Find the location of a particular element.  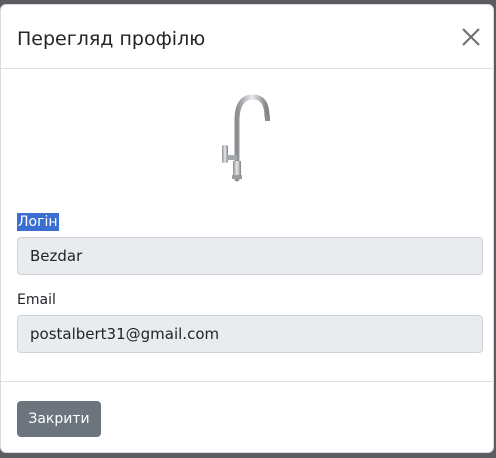

close-button is located at coordinates (471, 37).